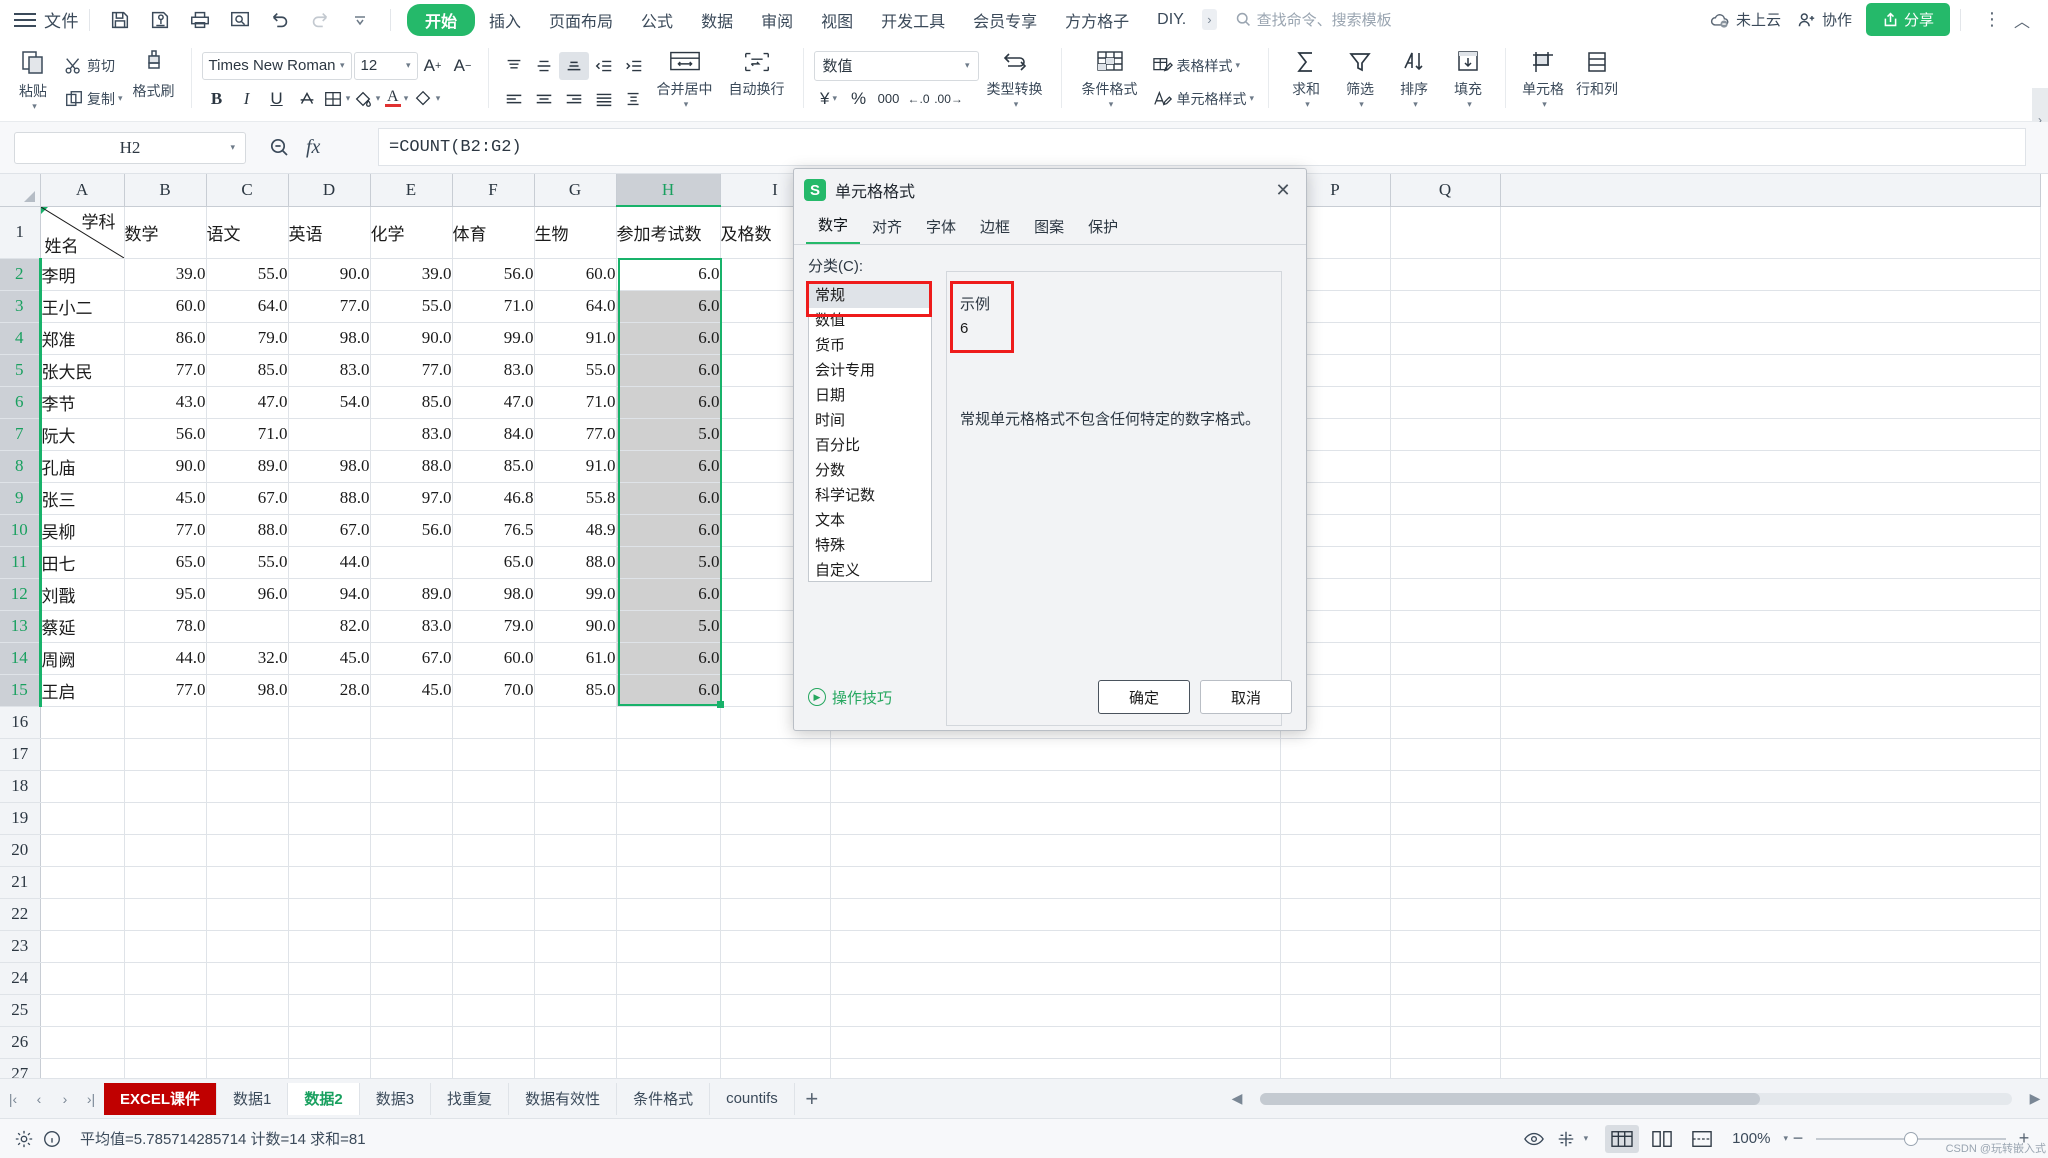 This screenshot has height=1158, width=2048. Describe the element at coordinates (165, 722) in the screenshot. I see `cell-B16` at that location.